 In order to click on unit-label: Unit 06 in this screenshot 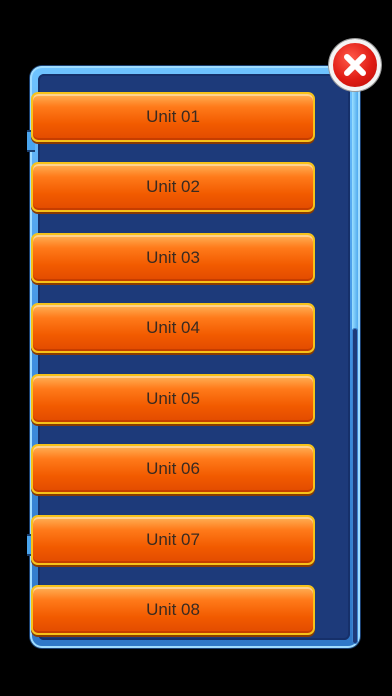, I will do `click(173, 468)`.